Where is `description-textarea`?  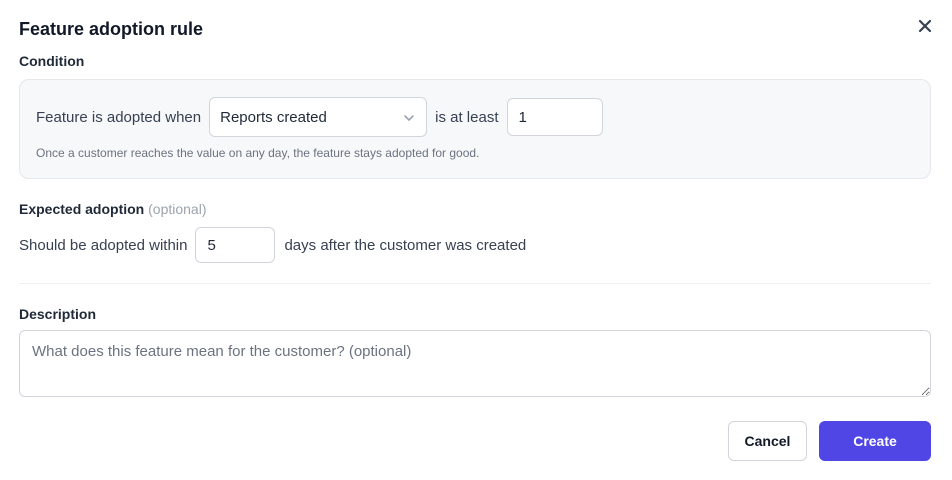 description-textarea is located at coordinates (475, 363).